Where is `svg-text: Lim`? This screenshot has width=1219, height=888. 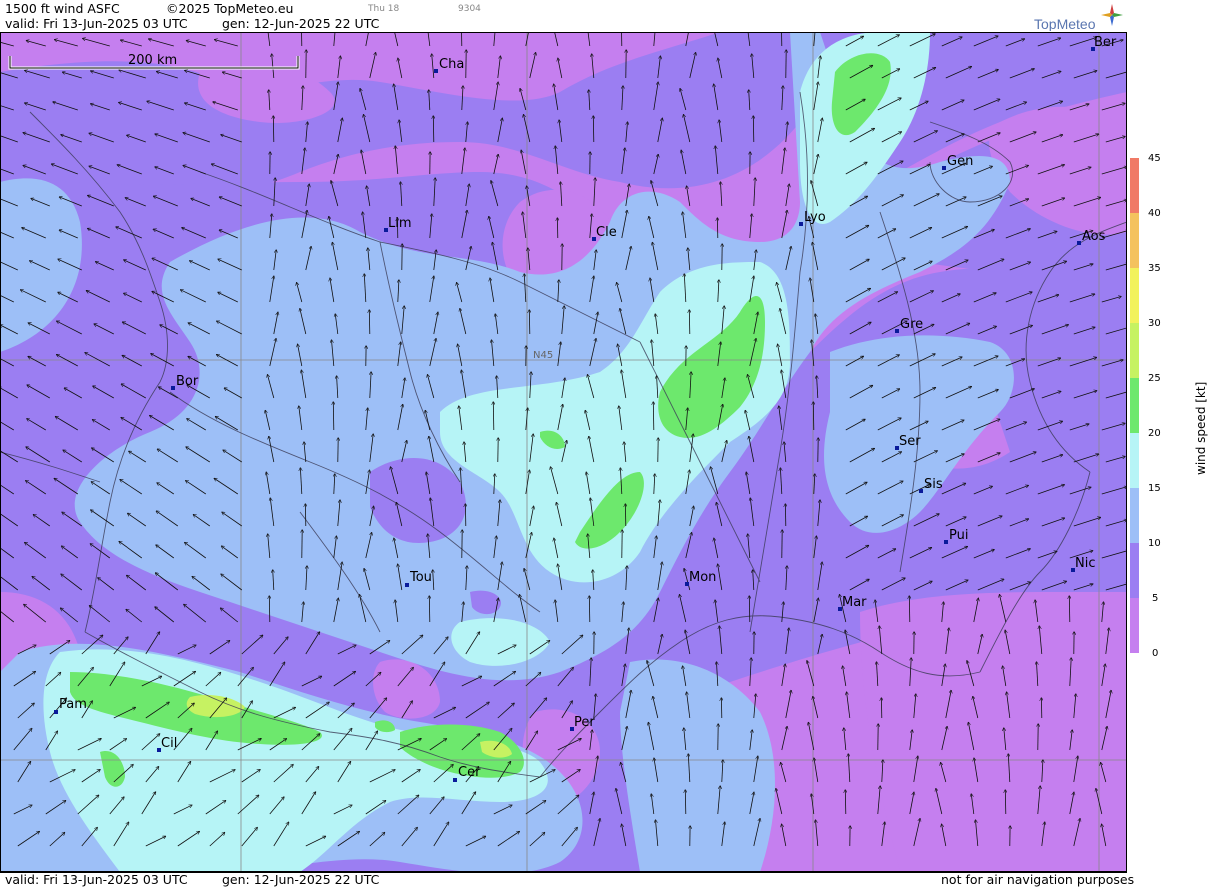
svg-text: Lim is located at coordinates (400, 223).